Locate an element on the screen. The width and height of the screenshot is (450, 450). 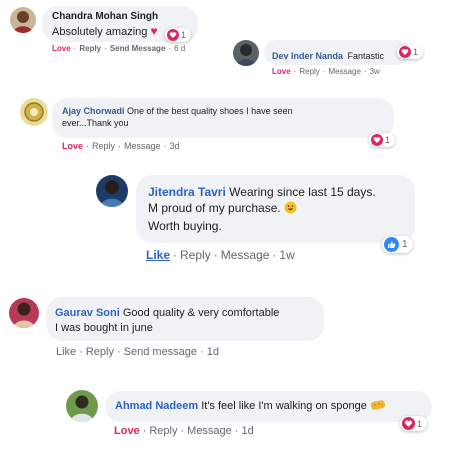
avatar-ahmad is located at coordinates (82, 406).